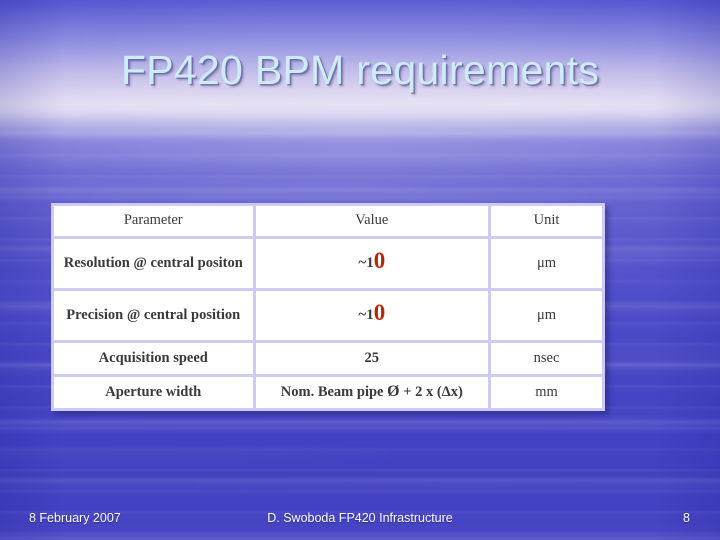 The height and width of the screenshot is (540, 720). Describe the element at coordinates (153, 392) in the screenshot. I see `cell-parameter-aperture-width: Aperture width` at that location.